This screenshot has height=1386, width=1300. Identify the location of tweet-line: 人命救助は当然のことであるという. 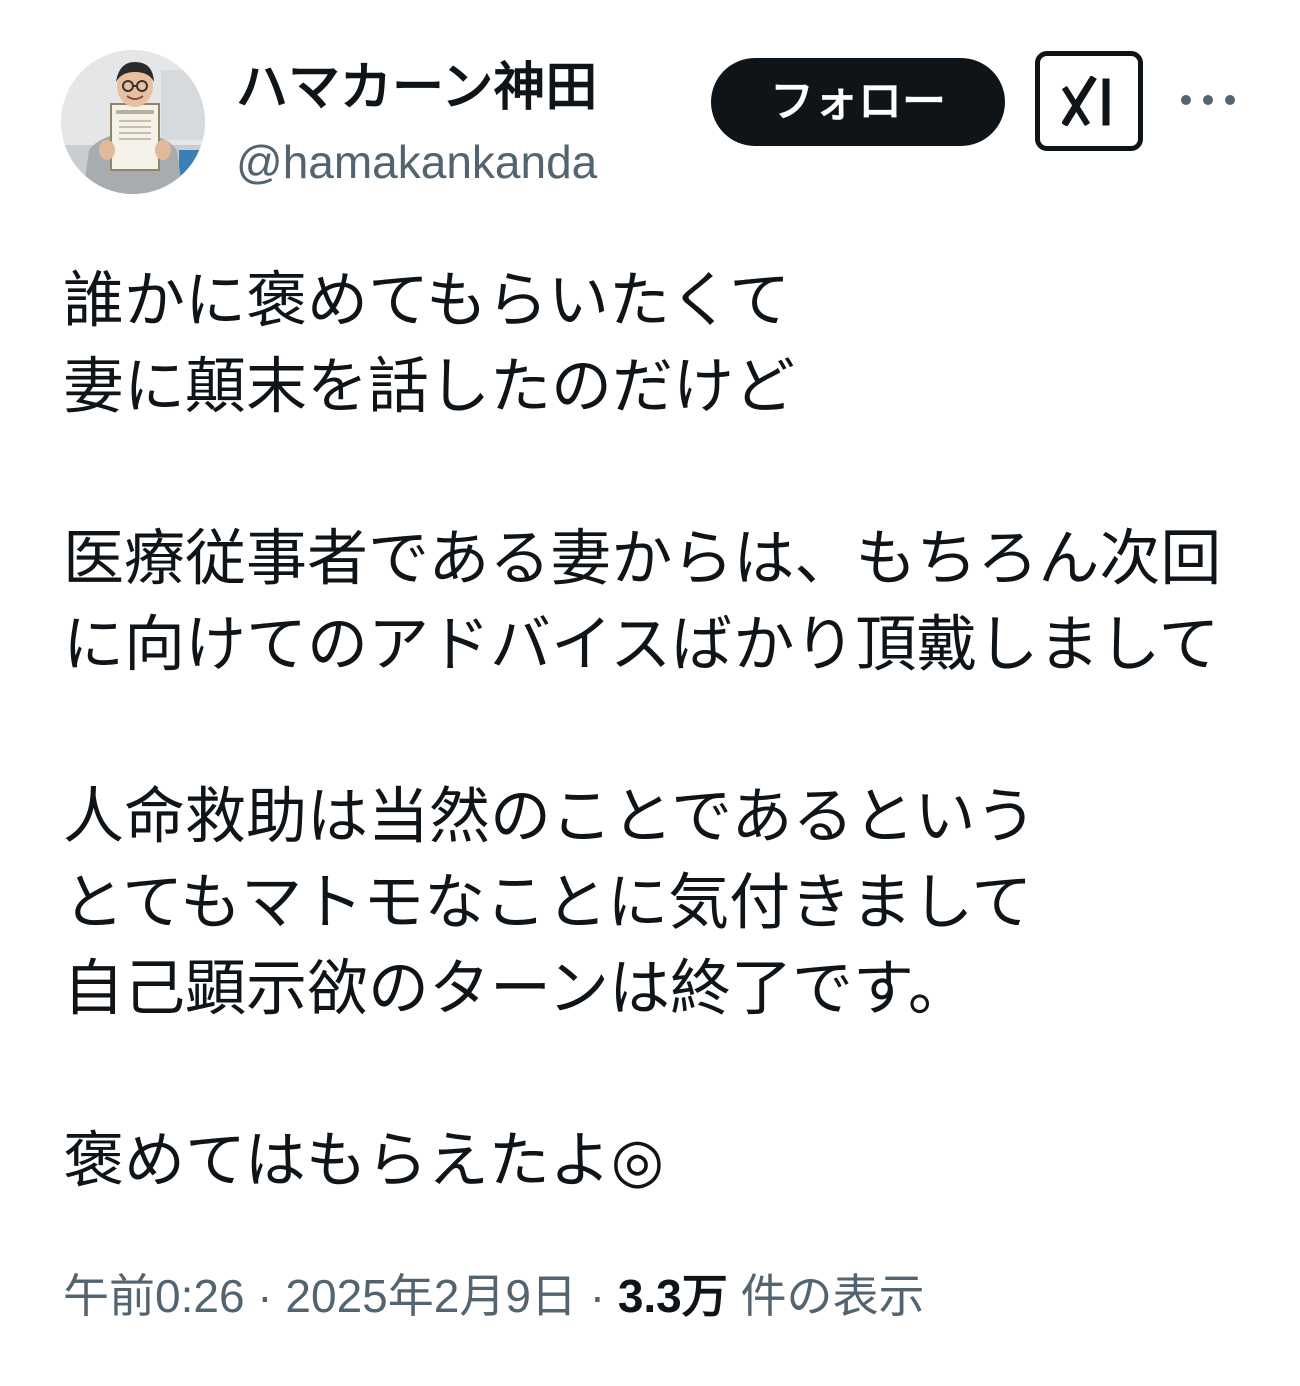
(550, 816).